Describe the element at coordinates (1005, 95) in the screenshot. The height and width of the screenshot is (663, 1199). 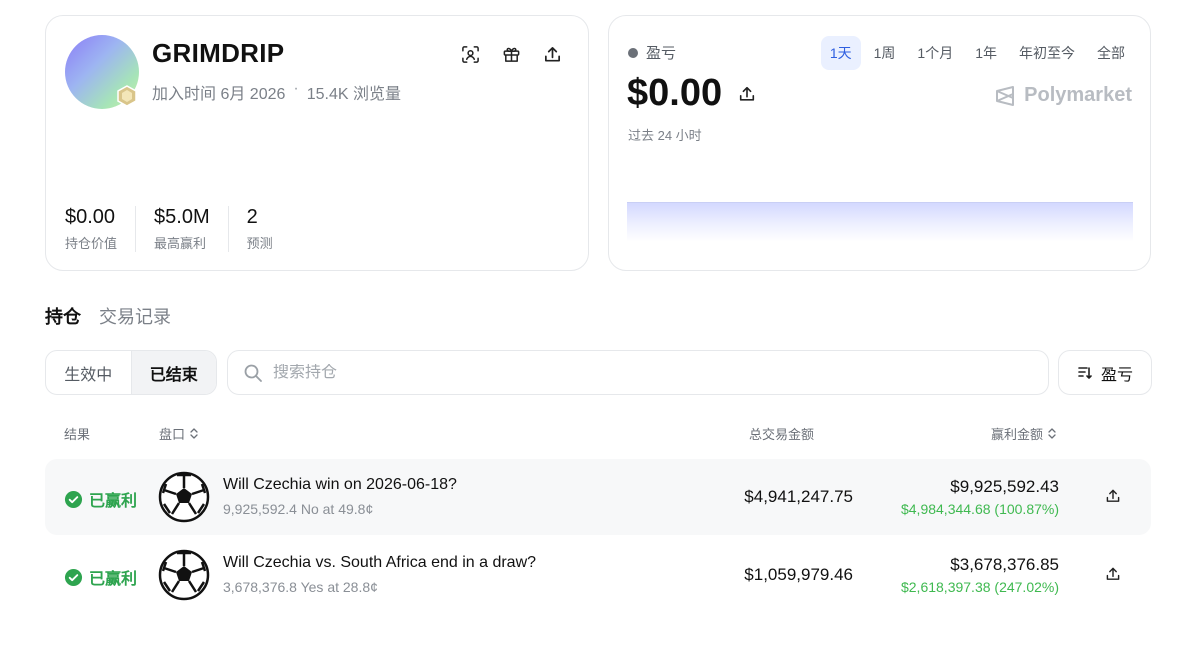
I see `polymarket-logo-icon` at that location.